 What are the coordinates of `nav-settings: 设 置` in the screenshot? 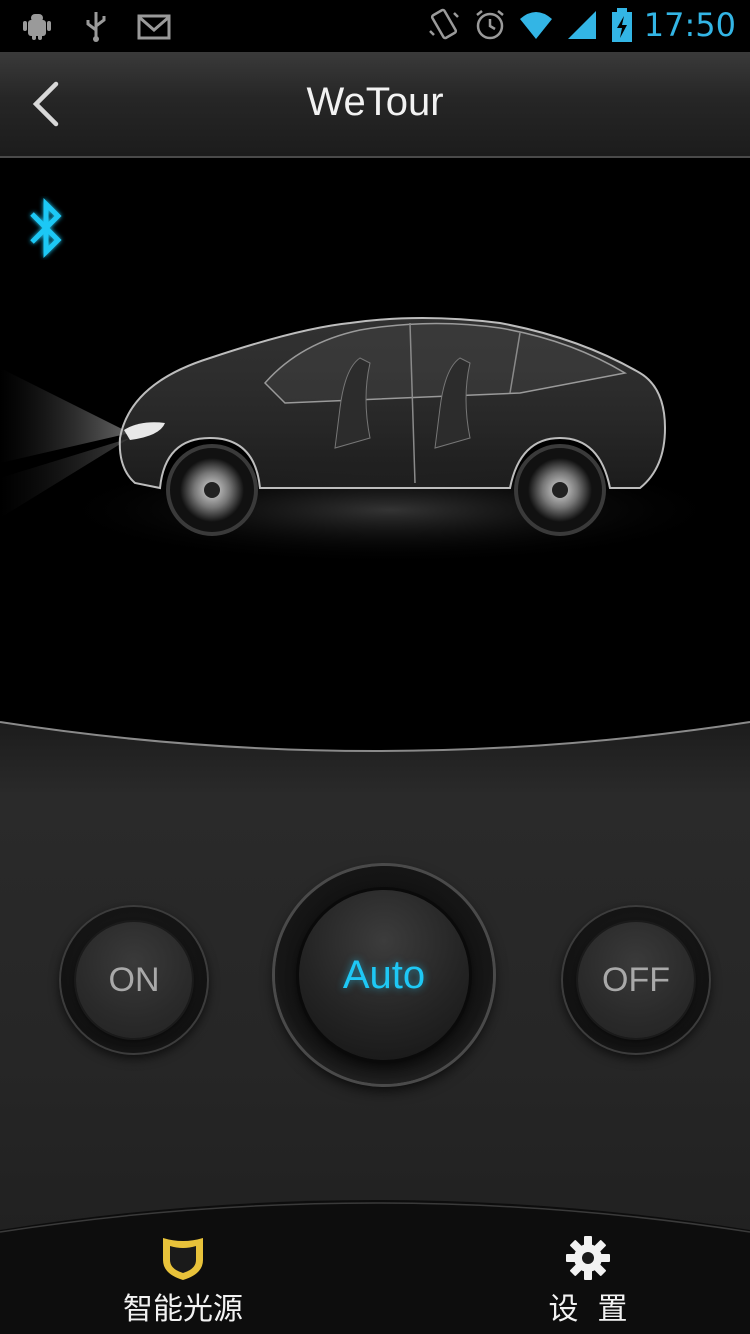 It's located at (588, 1281).